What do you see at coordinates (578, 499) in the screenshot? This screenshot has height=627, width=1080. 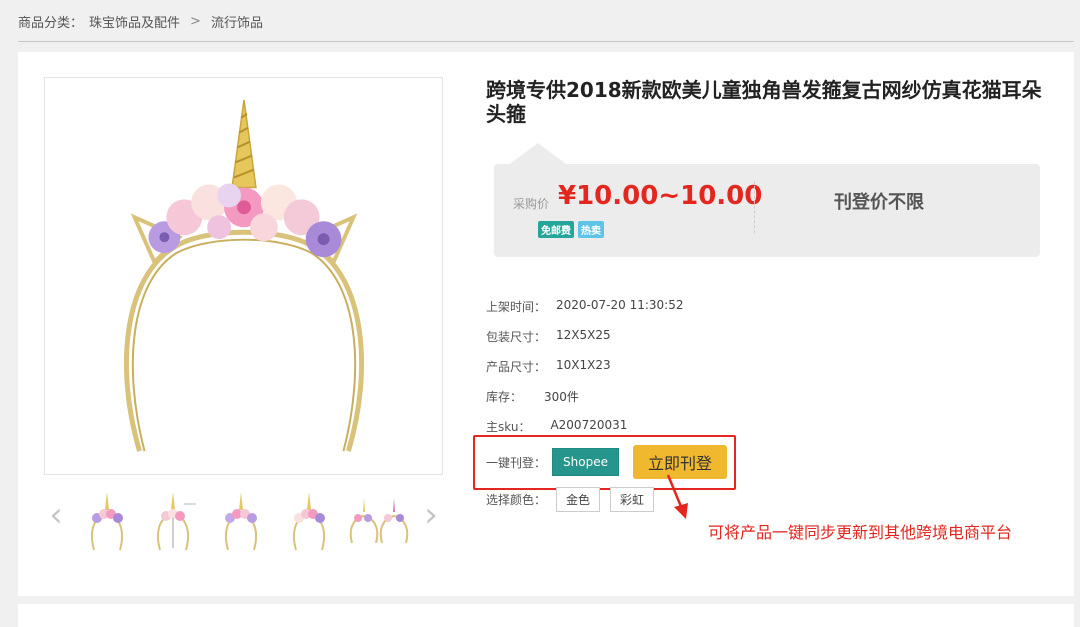 I see `color-option-gold: 金色` at bounding box center [578, 499].